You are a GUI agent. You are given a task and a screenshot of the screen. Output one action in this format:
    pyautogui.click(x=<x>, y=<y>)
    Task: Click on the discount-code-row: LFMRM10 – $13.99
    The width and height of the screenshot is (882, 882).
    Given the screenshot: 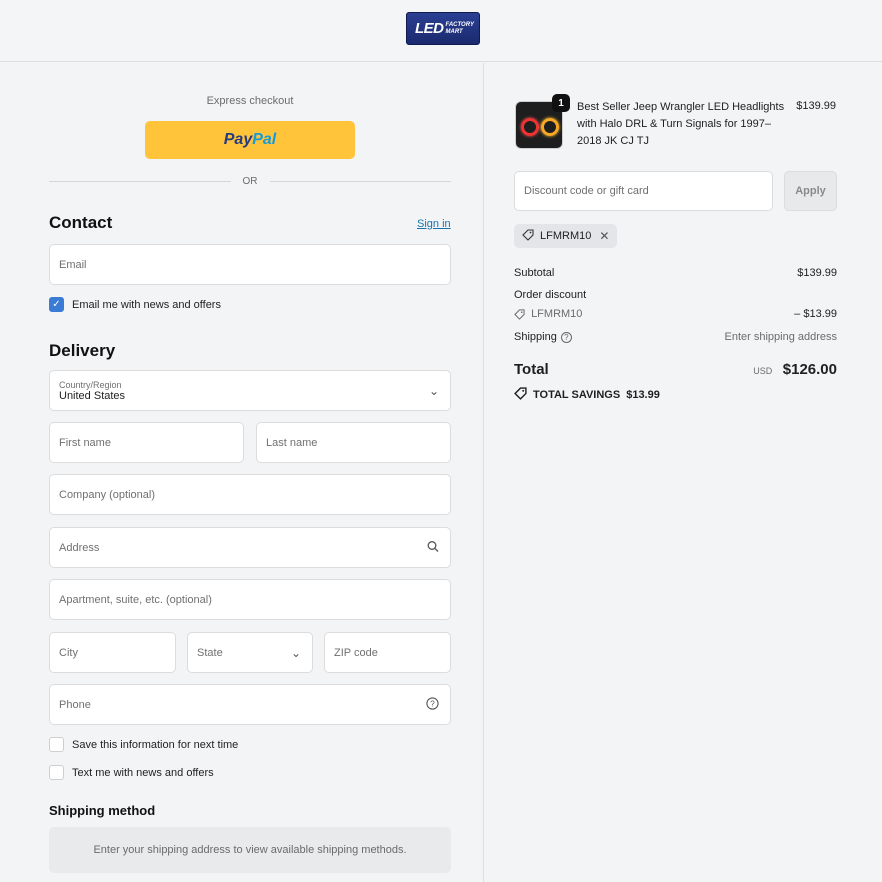 What is the action you would take?
    pyautogui.click(x=675, y=314)
    